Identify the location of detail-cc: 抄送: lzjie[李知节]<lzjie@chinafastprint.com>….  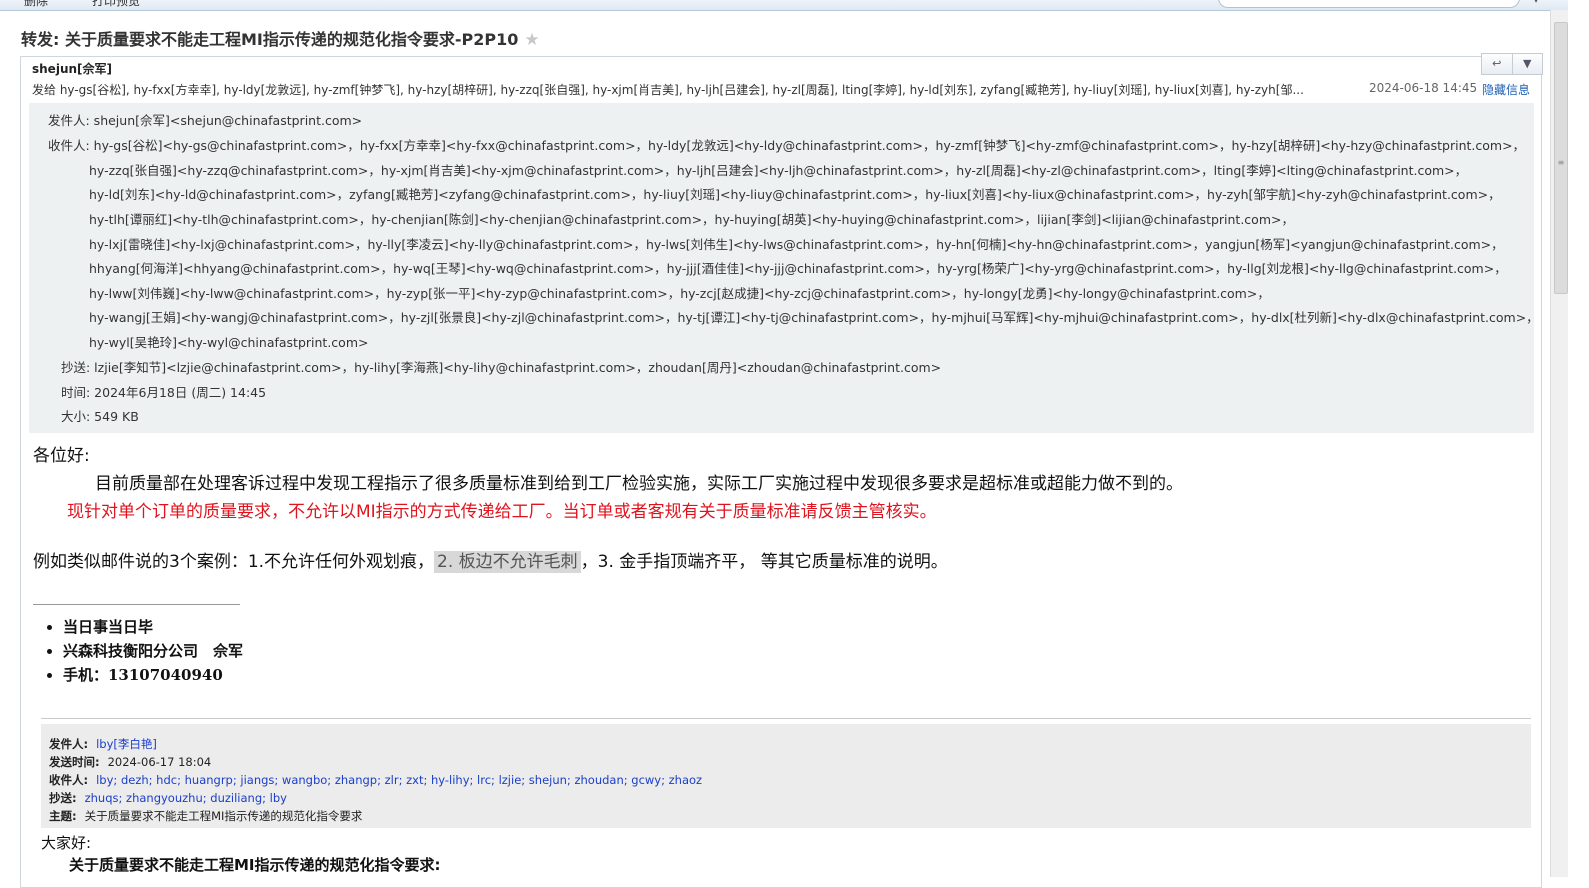
(501, 367).